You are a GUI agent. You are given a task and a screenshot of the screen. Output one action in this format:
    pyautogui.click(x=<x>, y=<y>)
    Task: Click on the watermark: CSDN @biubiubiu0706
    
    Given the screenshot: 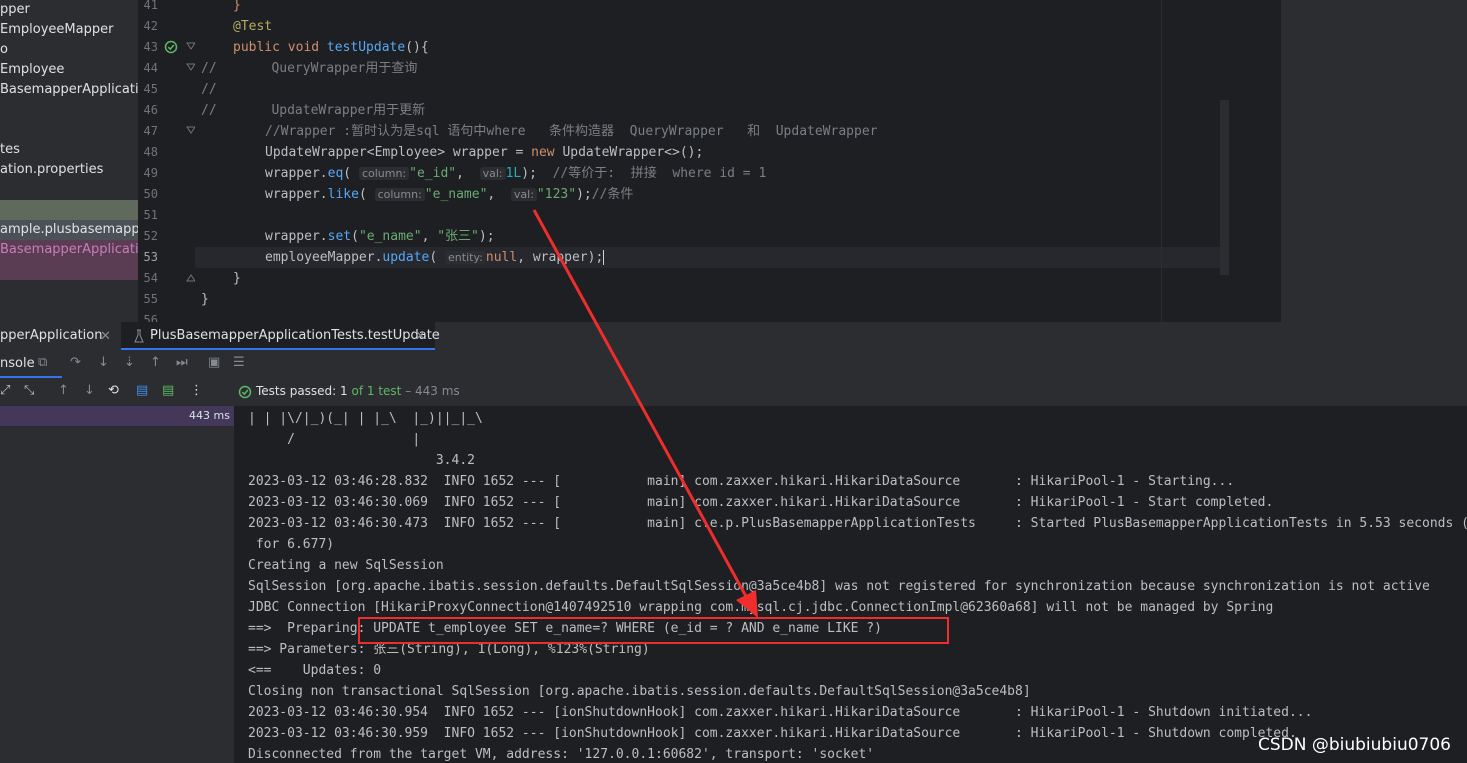 What is the action you would take?
    pyautogui.click(x=1354, y=745)
    